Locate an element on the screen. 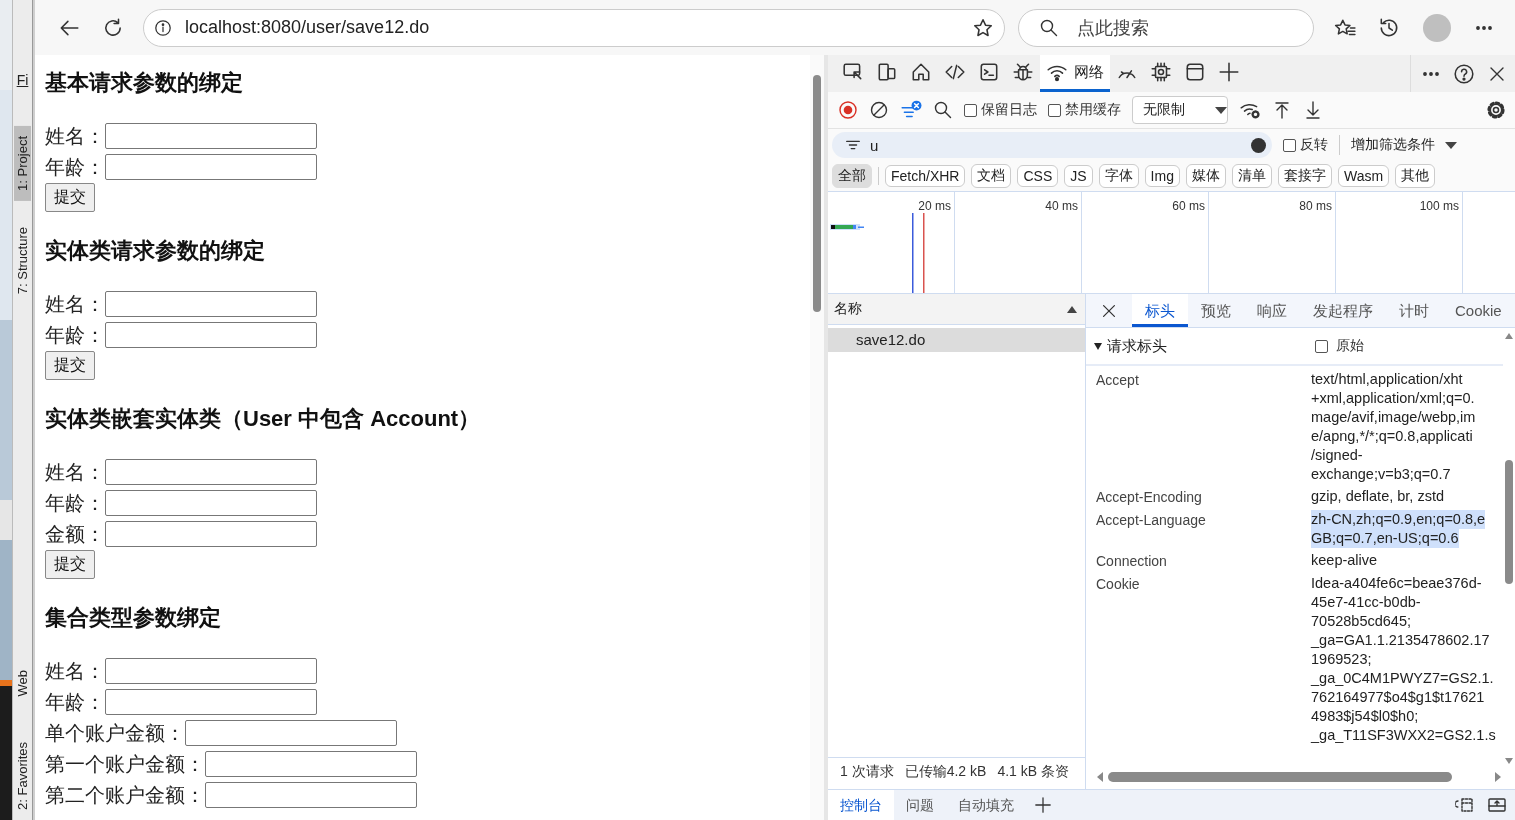 This screenshot has width=1515, height=820. tab: 预览 is located at coordinates (1216, 310).